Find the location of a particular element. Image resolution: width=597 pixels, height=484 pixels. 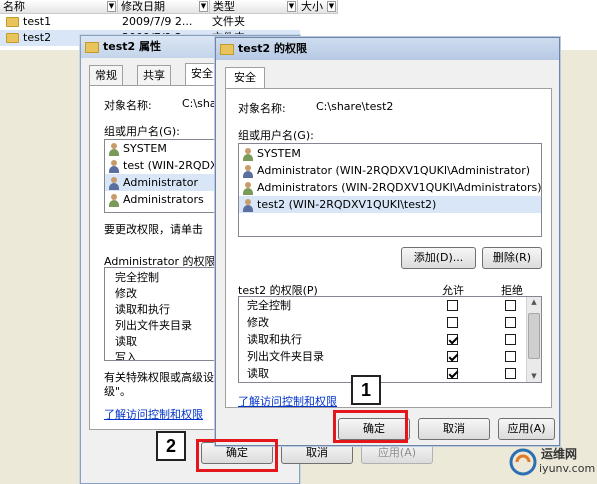

permission-row: 完全控制 is located at coordinates (390, 305).